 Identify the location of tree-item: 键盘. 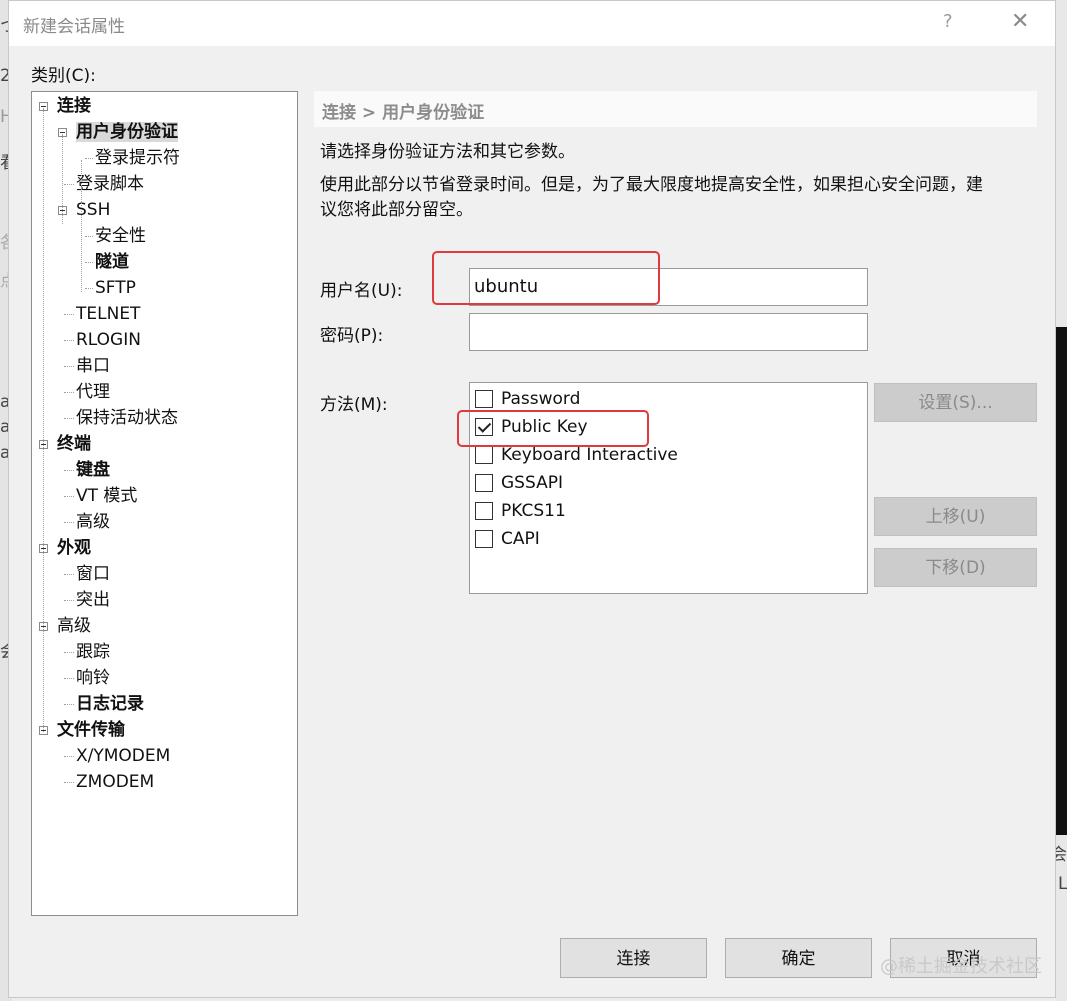
(93, 470).